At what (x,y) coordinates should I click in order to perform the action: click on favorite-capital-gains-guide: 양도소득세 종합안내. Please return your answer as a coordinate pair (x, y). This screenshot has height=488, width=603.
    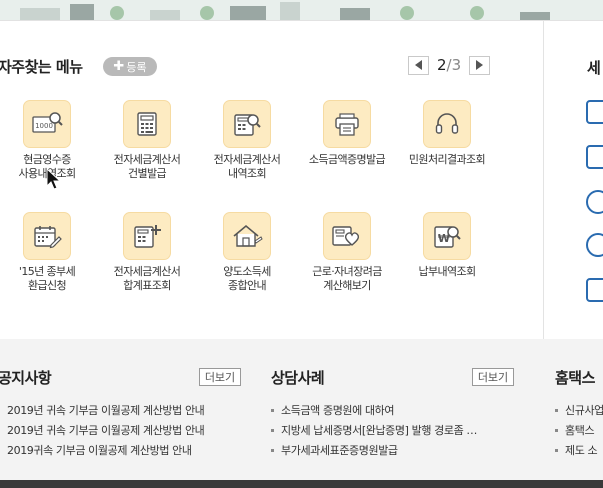
    Looking at the image, I should click on (247, 252).